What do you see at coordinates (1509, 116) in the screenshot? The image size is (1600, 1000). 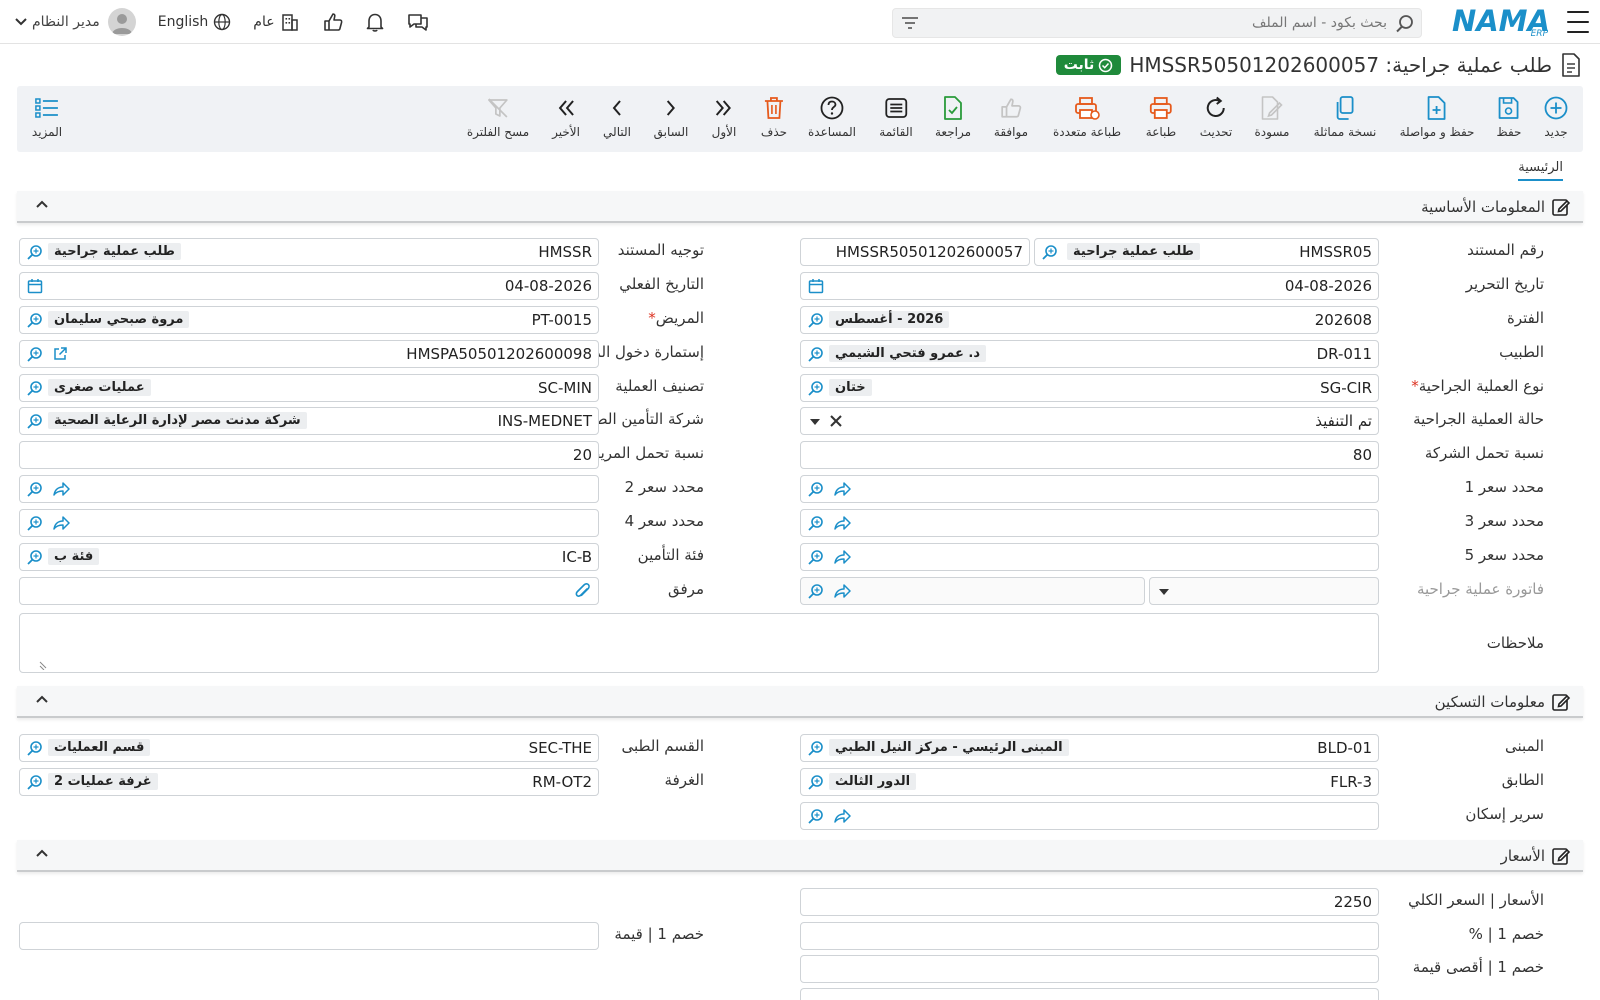 I see `save-button: حفظ` at bounding box center [1509, 116].